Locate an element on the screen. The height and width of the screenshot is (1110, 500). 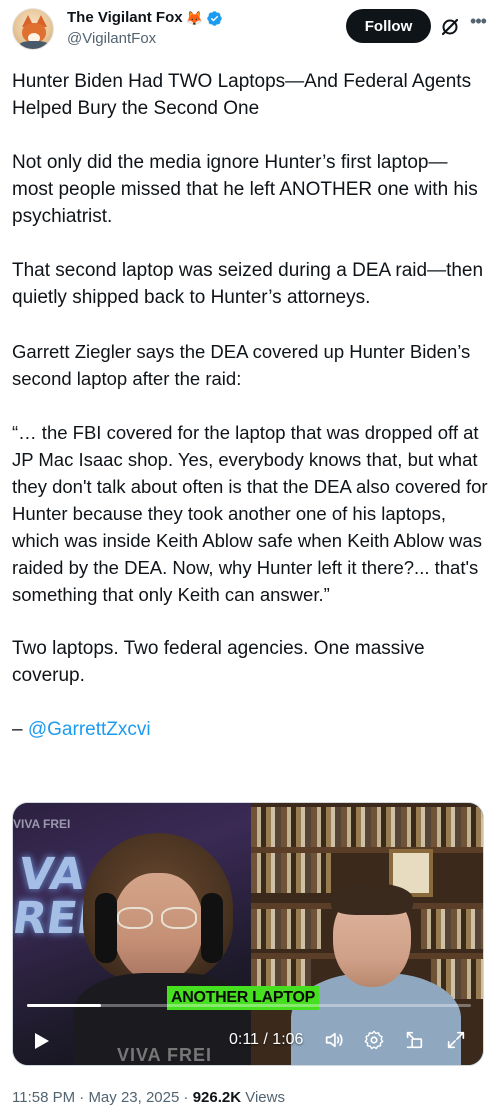
author-block: The Vigilant Fox 🦊 @VigilantFox is located at coordinates (145, 28).